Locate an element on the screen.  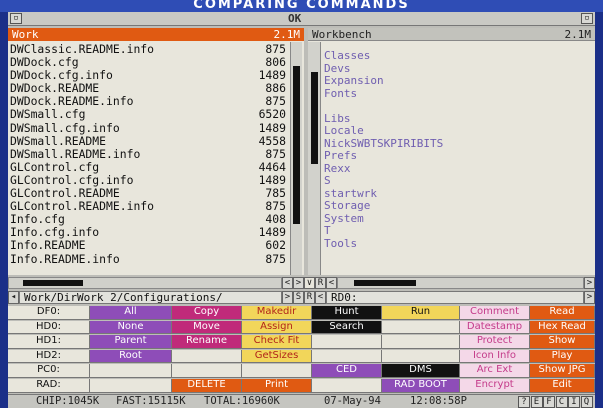
right-scroll-knob is located at coordinates (314, 118).